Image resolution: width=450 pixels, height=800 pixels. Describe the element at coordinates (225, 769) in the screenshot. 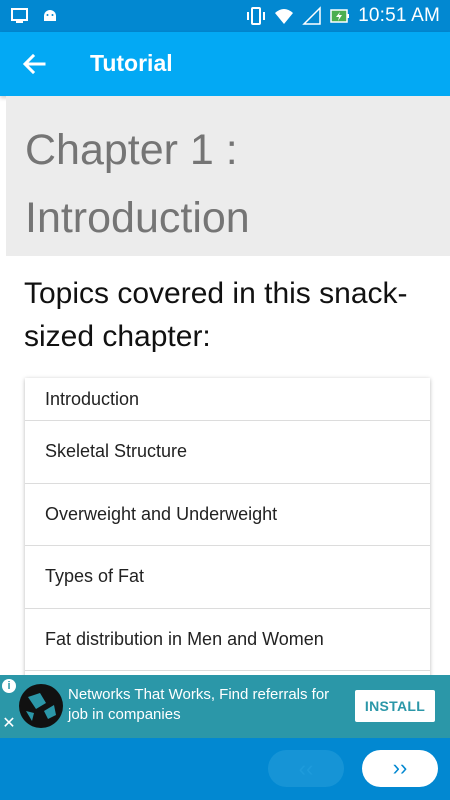

I see `bottom-nav: ‹‹ ››` at that location.